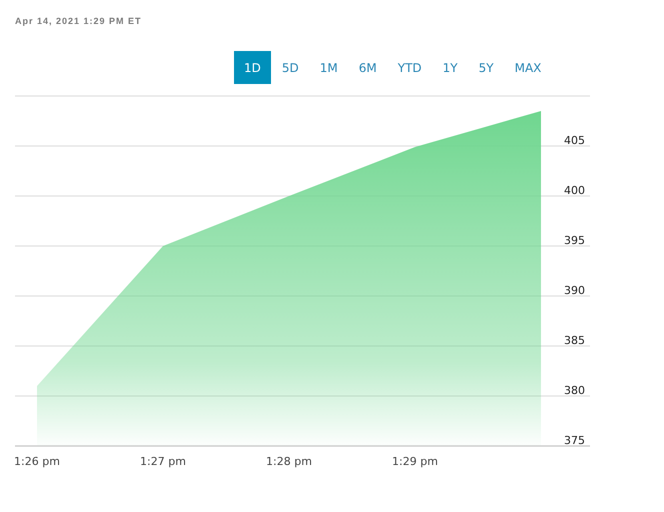 The image size is (664, 512). I want to click on range-tab: 5Y, so click(486, 67).